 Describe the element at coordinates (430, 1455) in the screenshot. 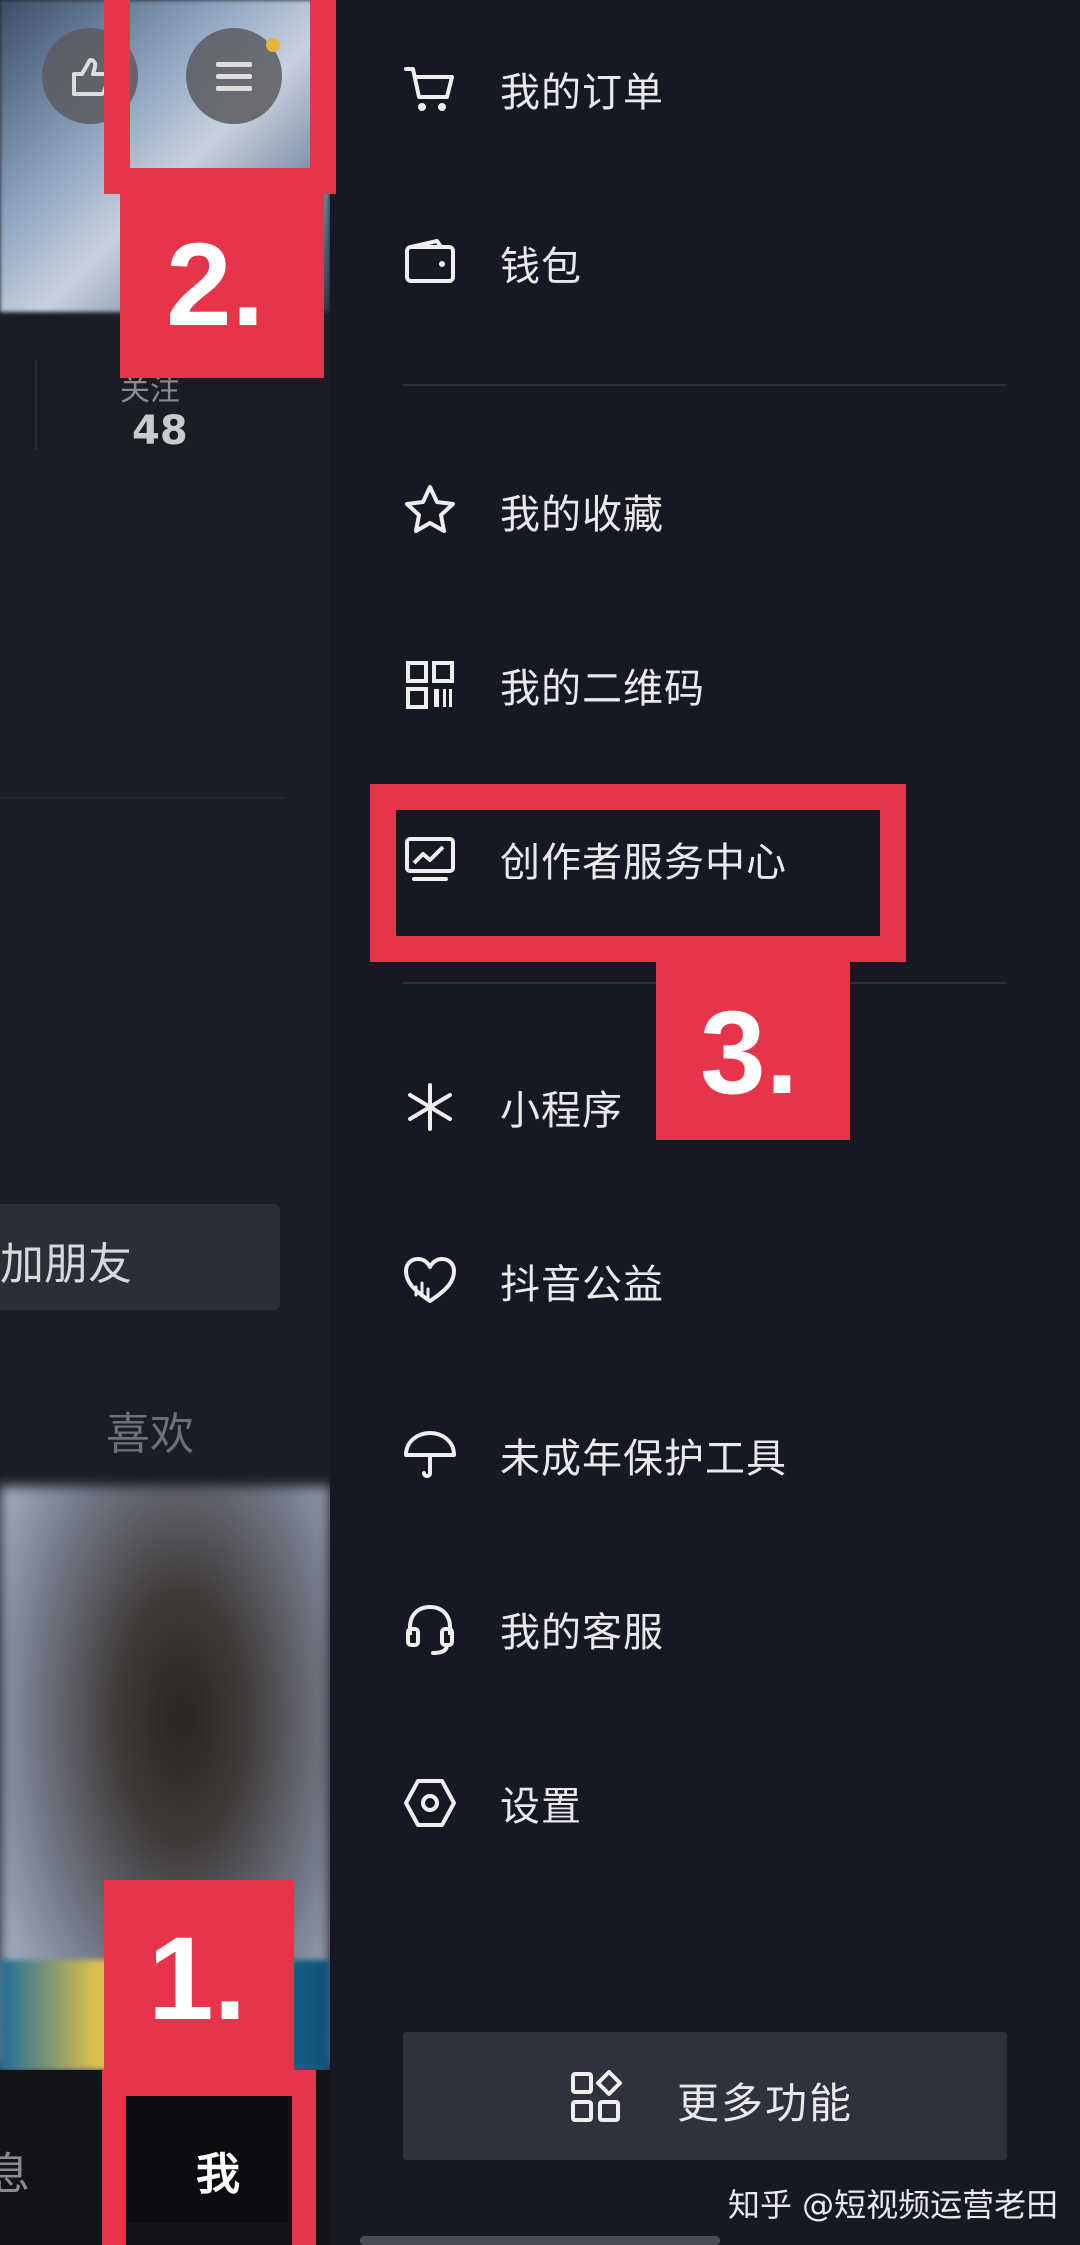

I see `umbrella-icon` at that location.